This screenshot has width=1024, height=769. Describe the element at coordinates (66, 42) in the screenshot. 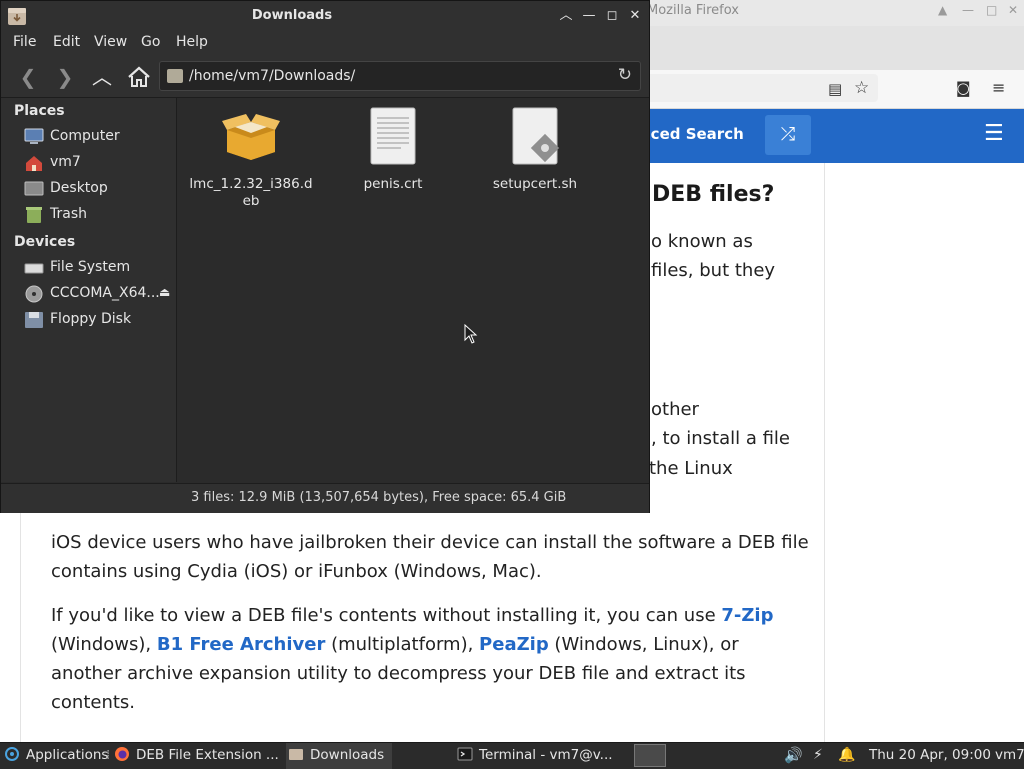

I see `menu-edit: Edit` at that location.